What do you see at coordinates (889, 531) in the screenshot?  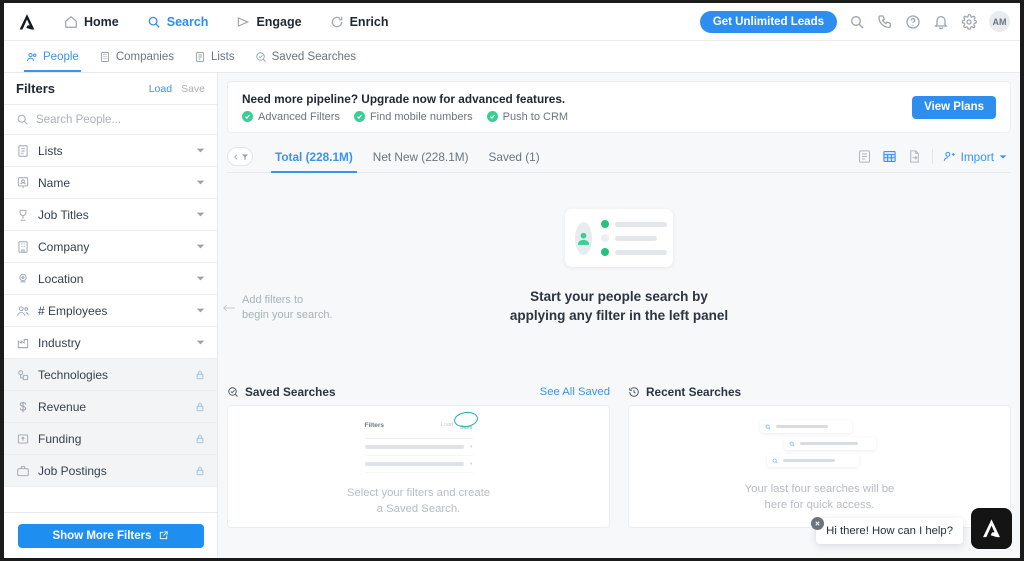 I see `chat-message-bubble: Hi there! How can I help?` at bounding box center [889, 531].